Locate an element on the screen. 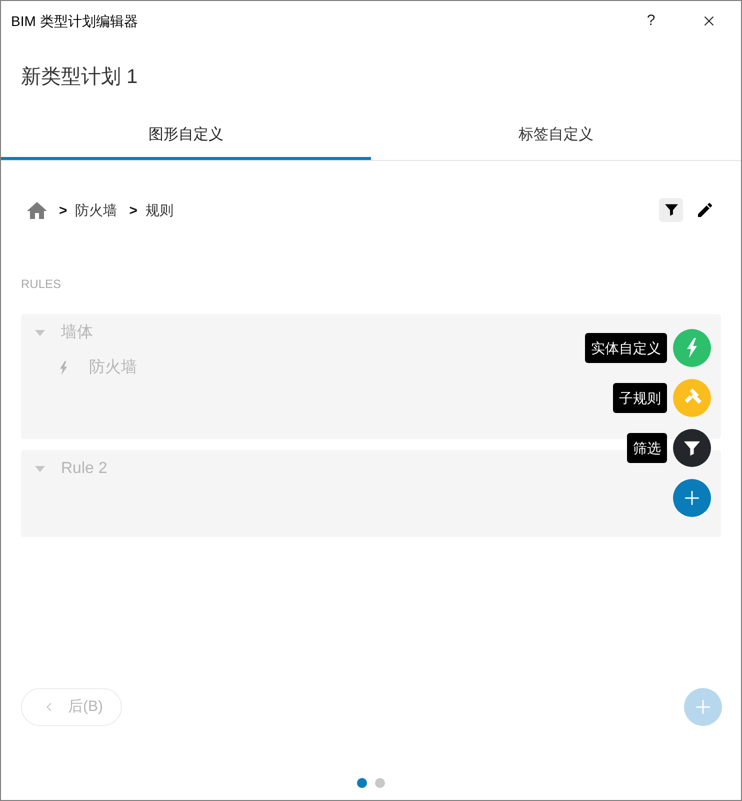  pencil-icon is located at coordinates (705, 210).